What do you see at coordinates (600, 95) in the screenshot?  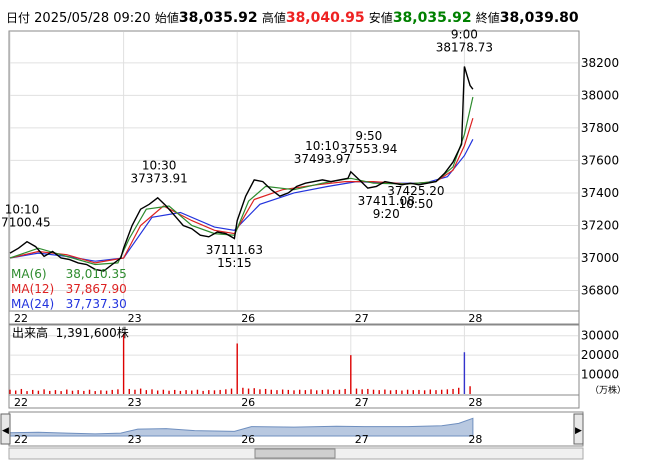 I see `price-y-tick-label: 38000` at bounding box center [600, 95].